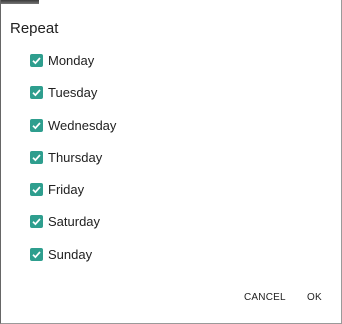 This screenshot has width=342, height=324. Describe the element at coordinates (74, 221) in the screenshot. I see `option-label: Saturday` at that location.